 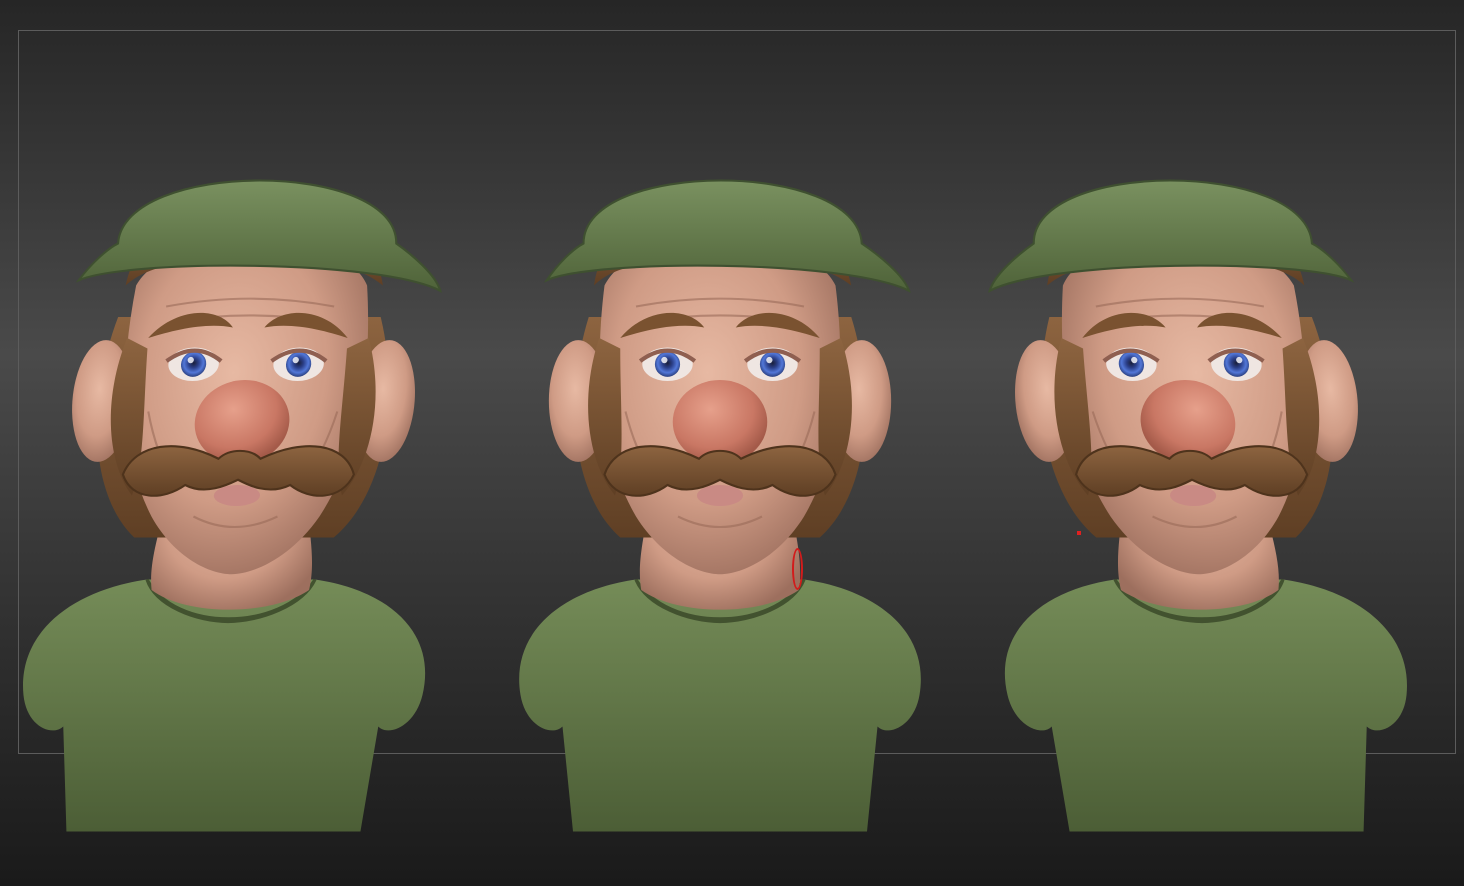 I want to click on pivot-marker-icon, so click(x=1079, y=533).